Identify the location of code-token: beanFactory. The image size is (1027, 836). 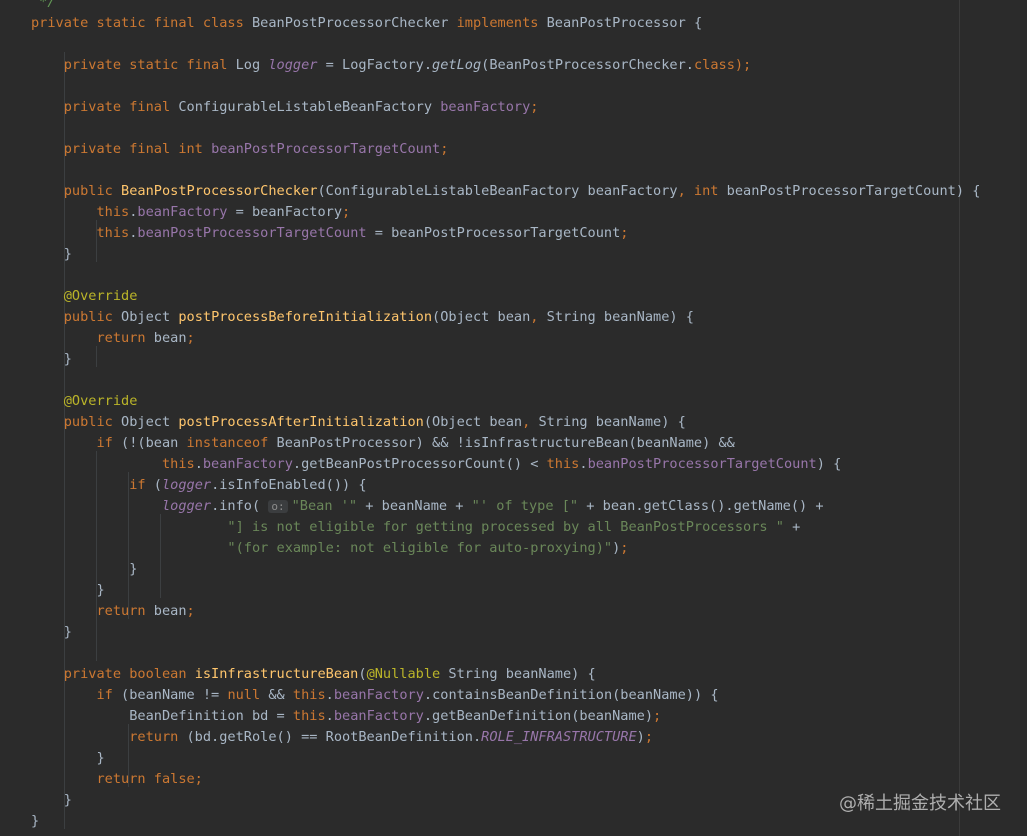
(378, 716).